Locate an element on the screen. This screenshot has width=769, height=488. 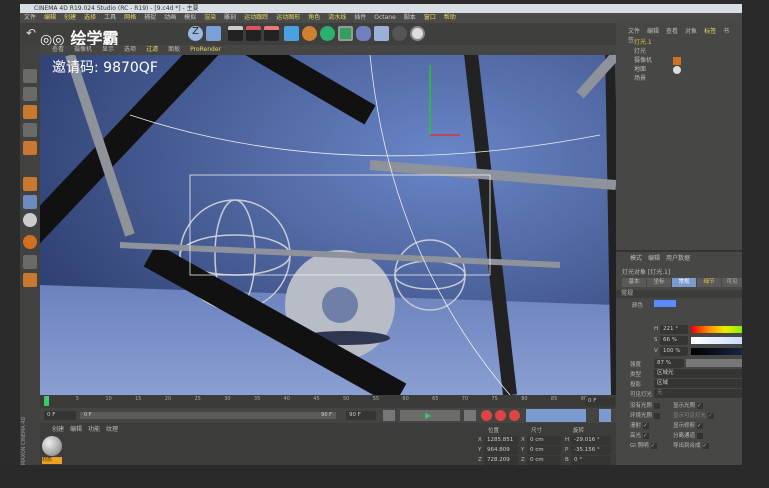
menu-item: 模拟 is located at coordinates (190, 17).